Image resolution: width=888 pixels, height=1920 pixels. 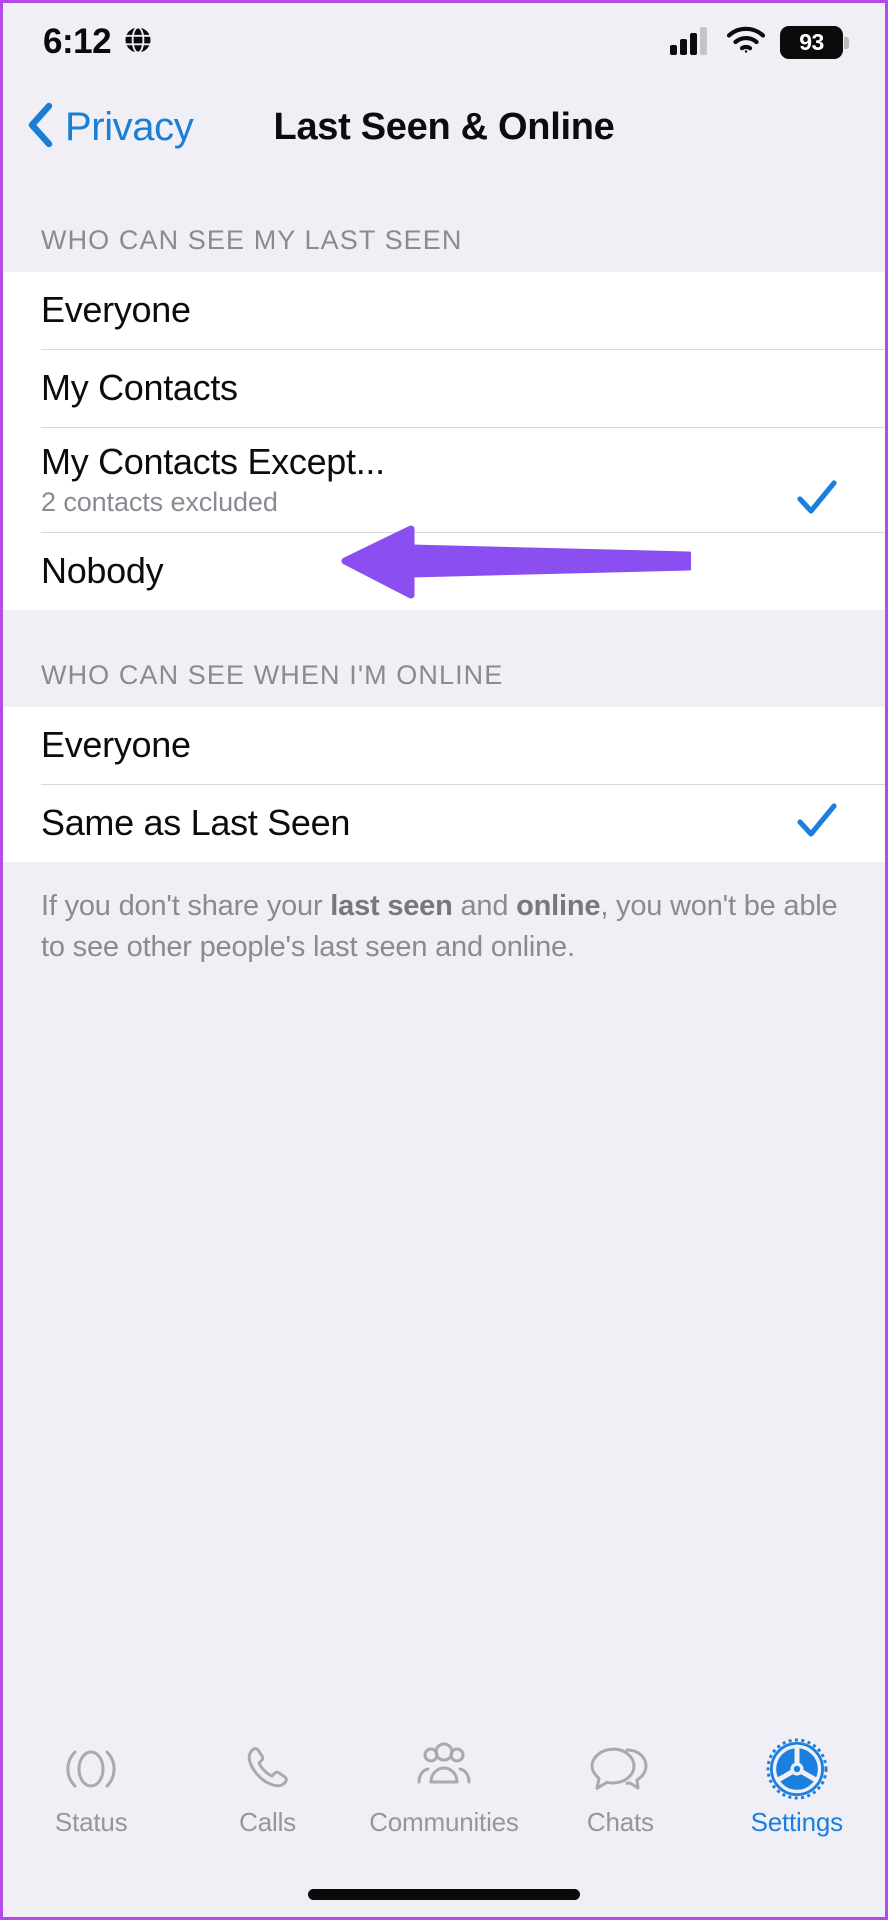 I want to click on home-indicator-area, so click(x=444, y=1894).